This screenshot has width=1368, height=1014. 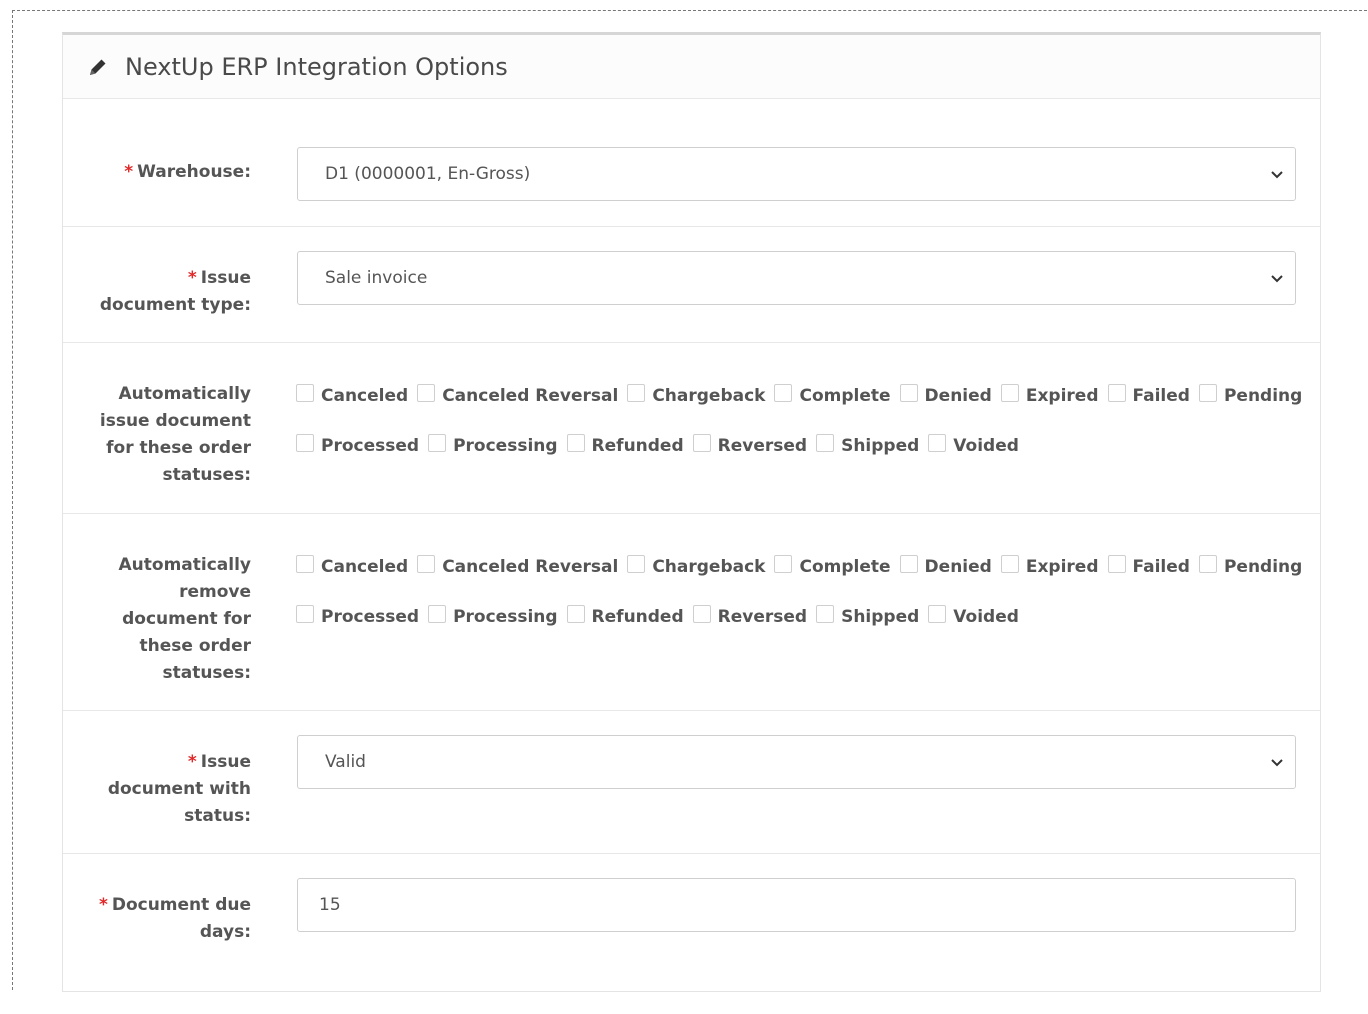 I want to click on issue-status-select: Valid, so click(x=796, y=762).